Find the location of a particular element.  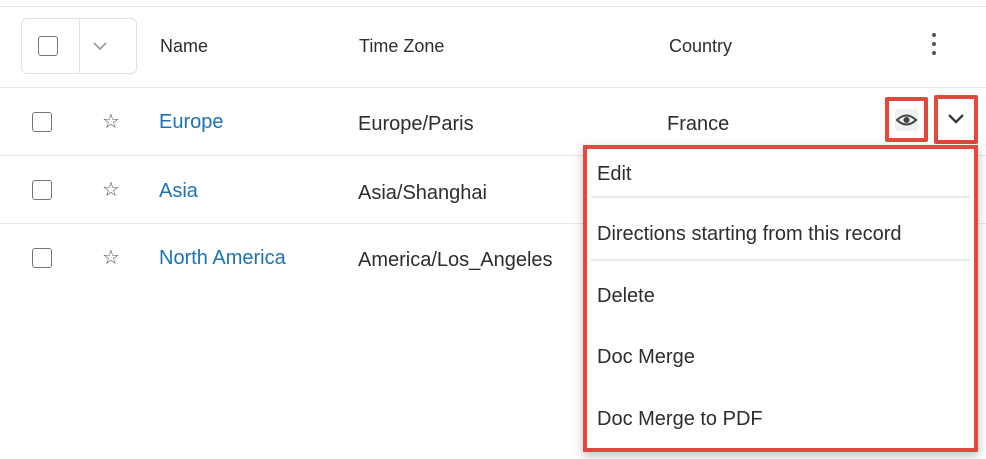

record-name-link: Europe is located at coordinates (191, 122).